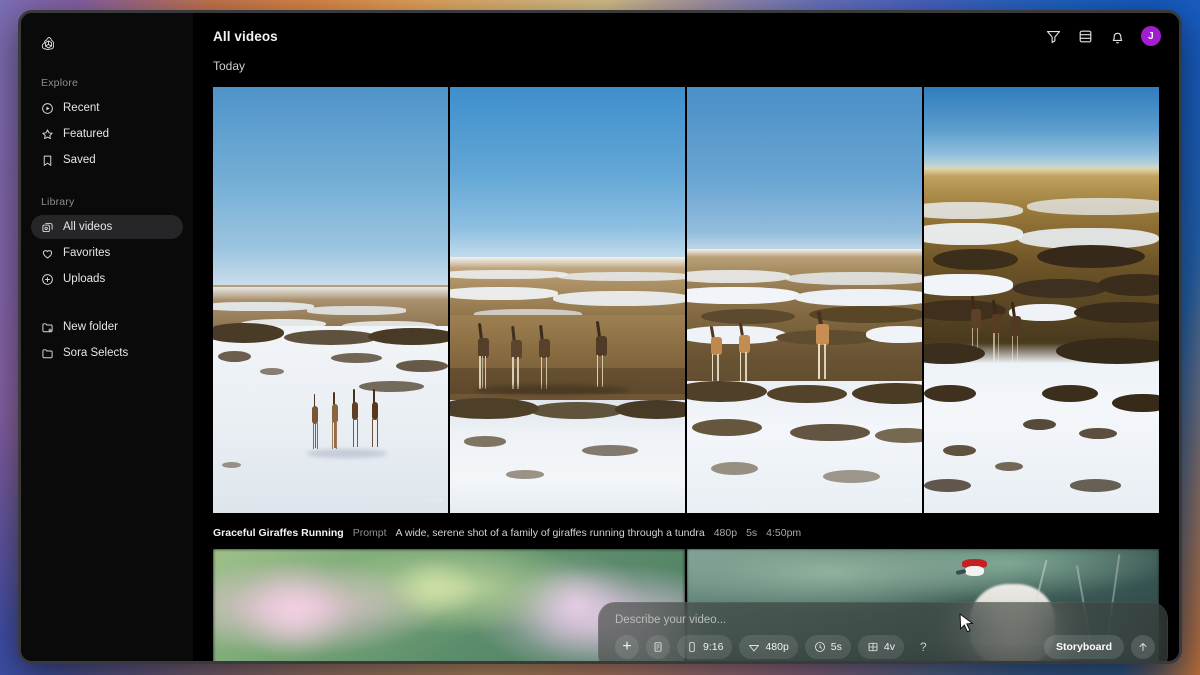  What do you see at coordinates (278, 532) in the screenshot?
I see `video-title: Graceful Giraffes Running` at bounding box center [278, 532].